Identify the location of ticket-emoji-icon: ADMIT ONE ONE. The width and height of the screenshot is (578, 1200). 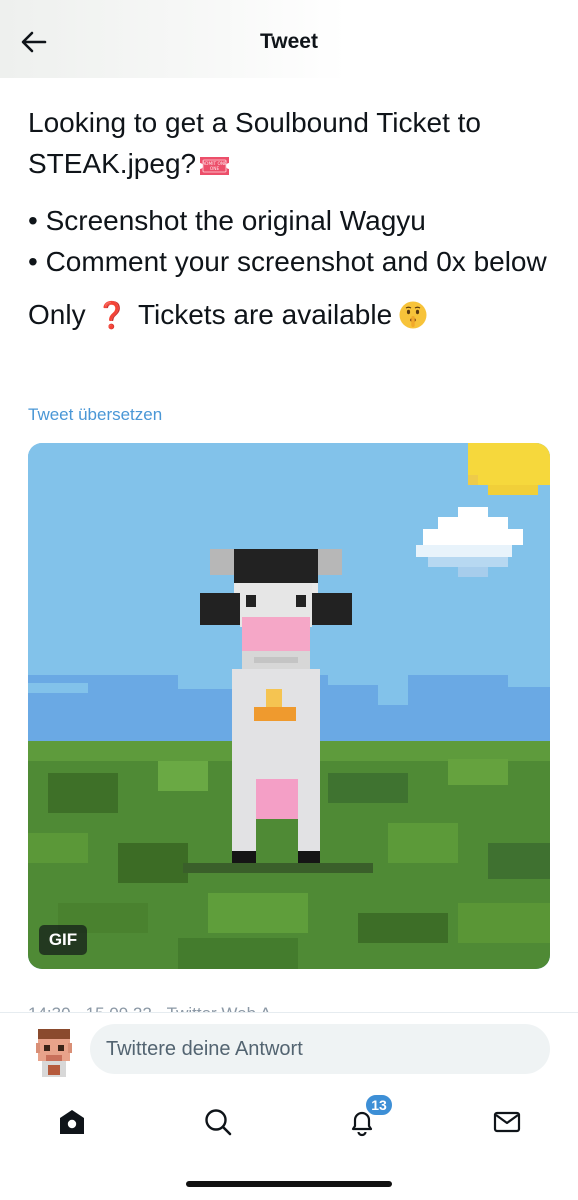
(214, 167).